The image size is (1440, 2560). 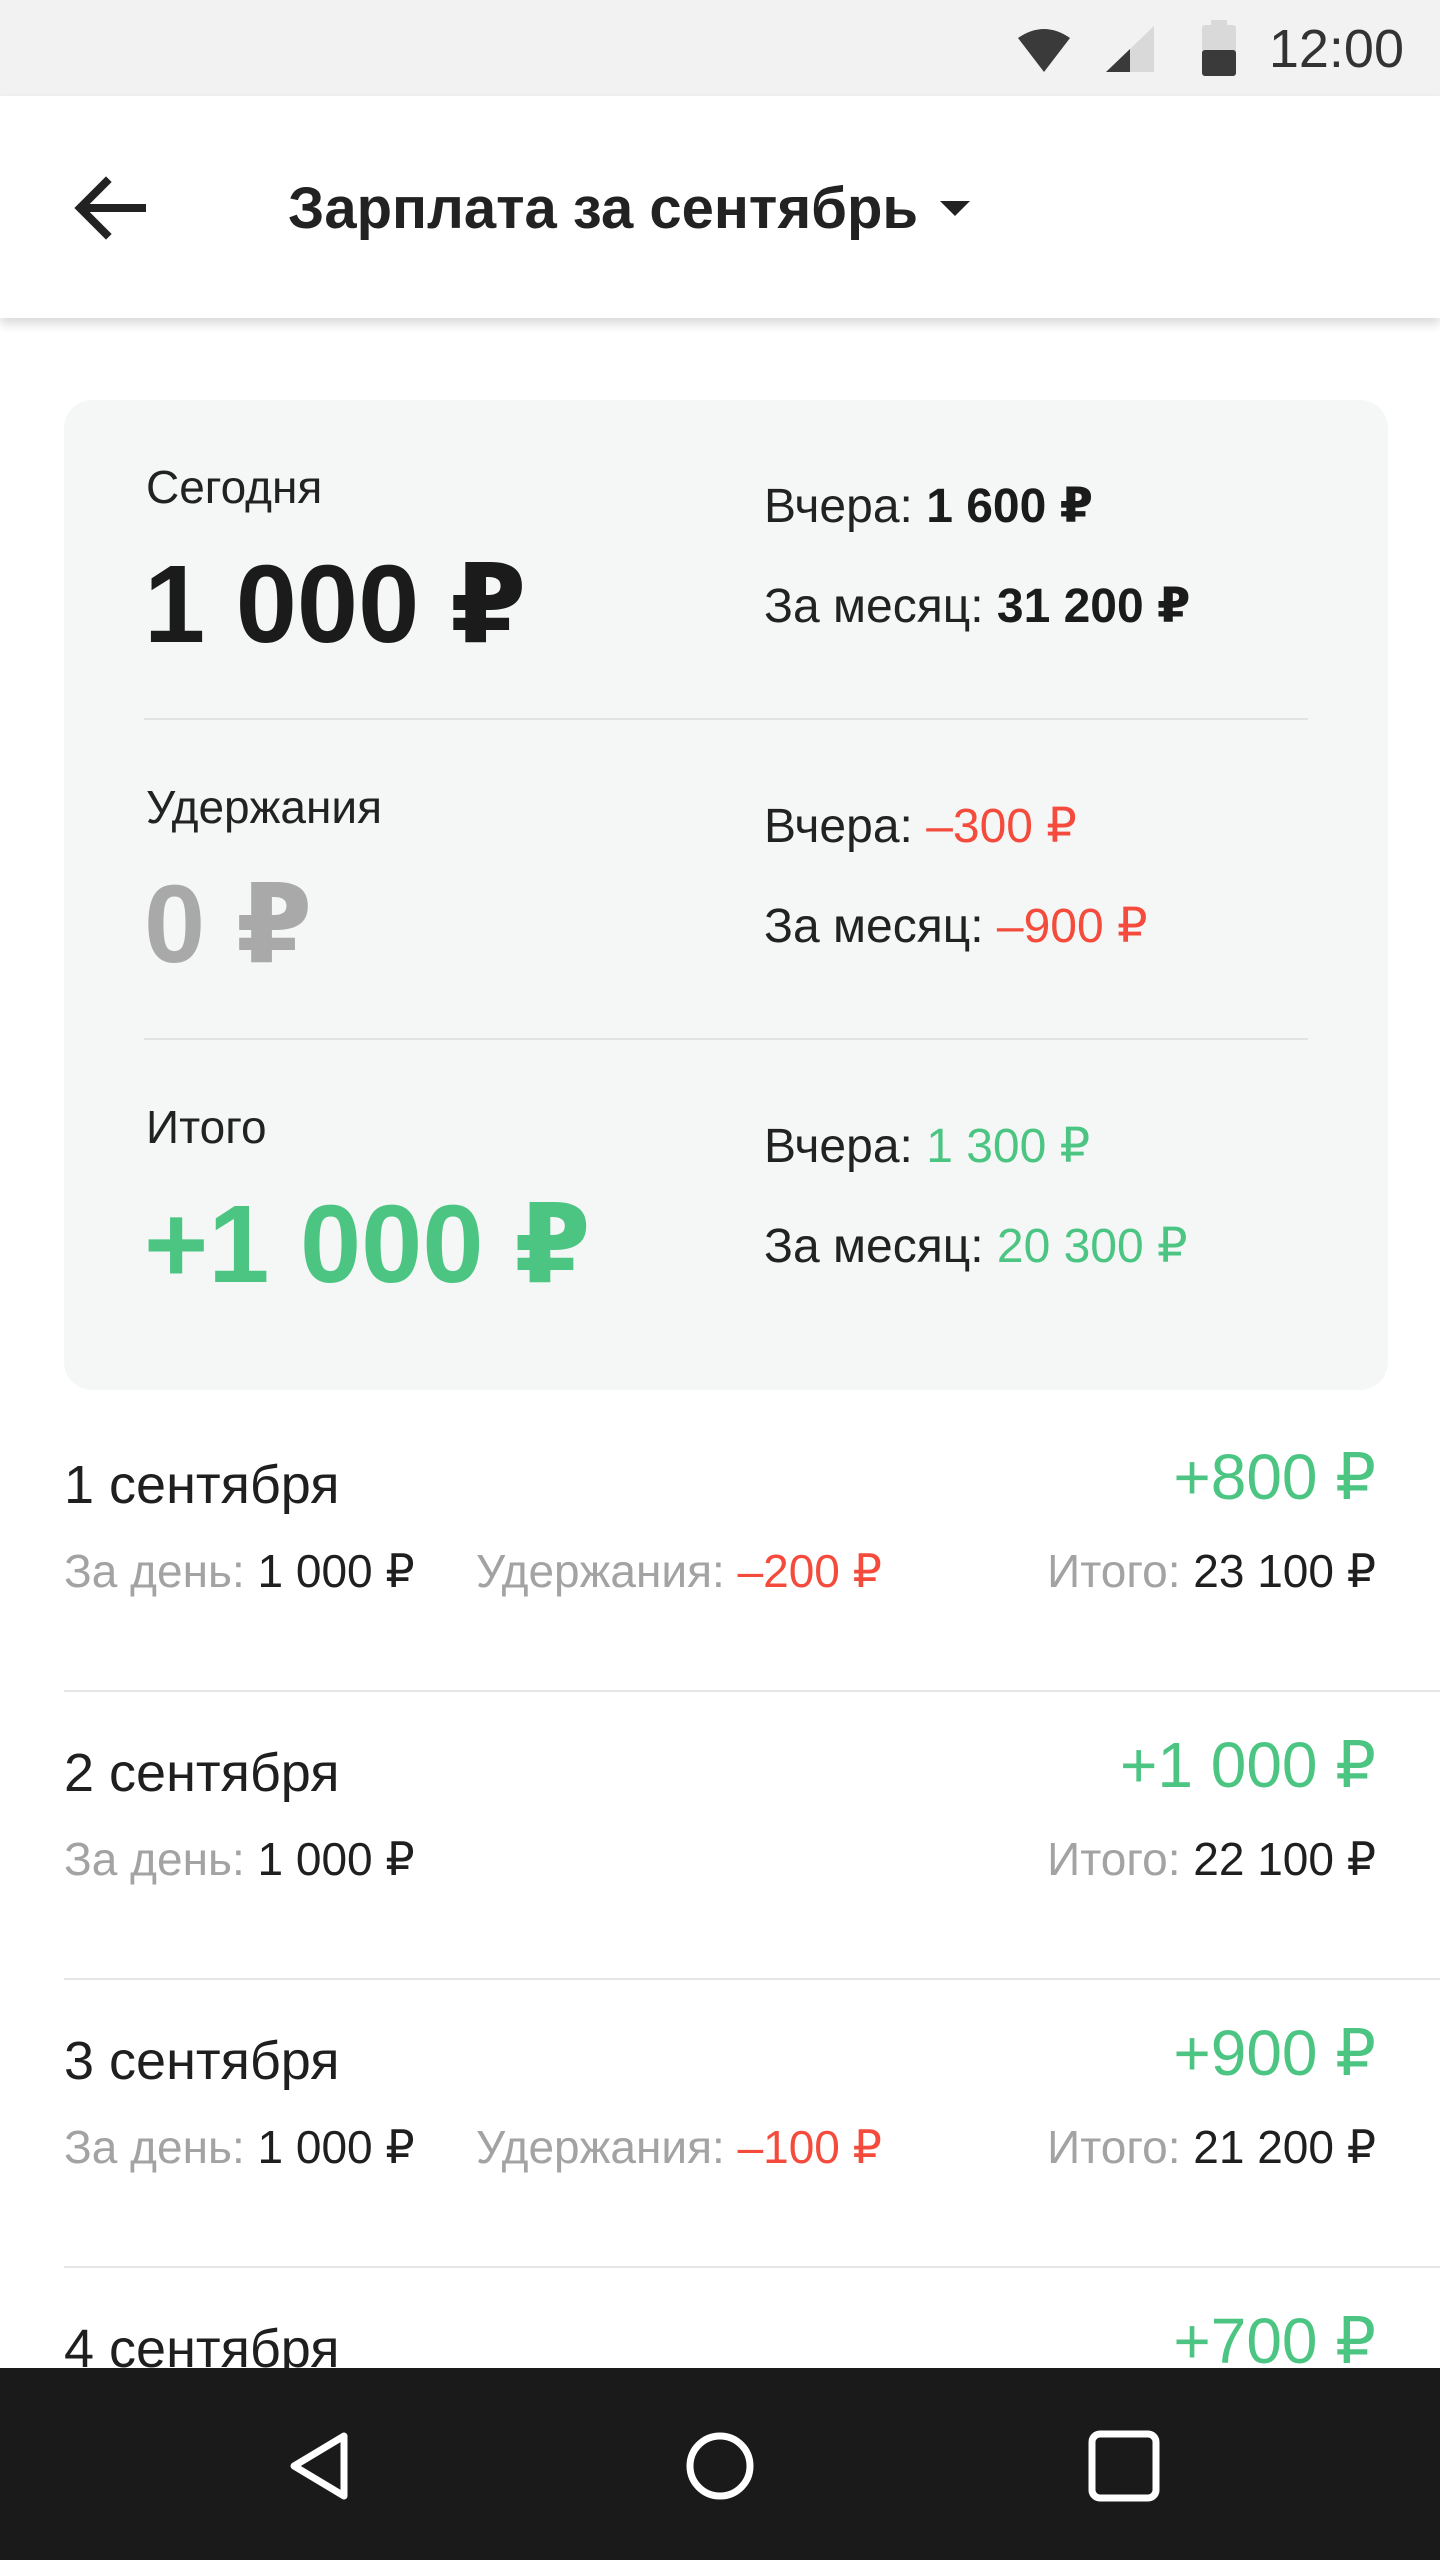 What do you see at coordinates (1072, 926) in the screenshot?
I see `month-value: –900 ₽` at bounding box center [1072, 926].